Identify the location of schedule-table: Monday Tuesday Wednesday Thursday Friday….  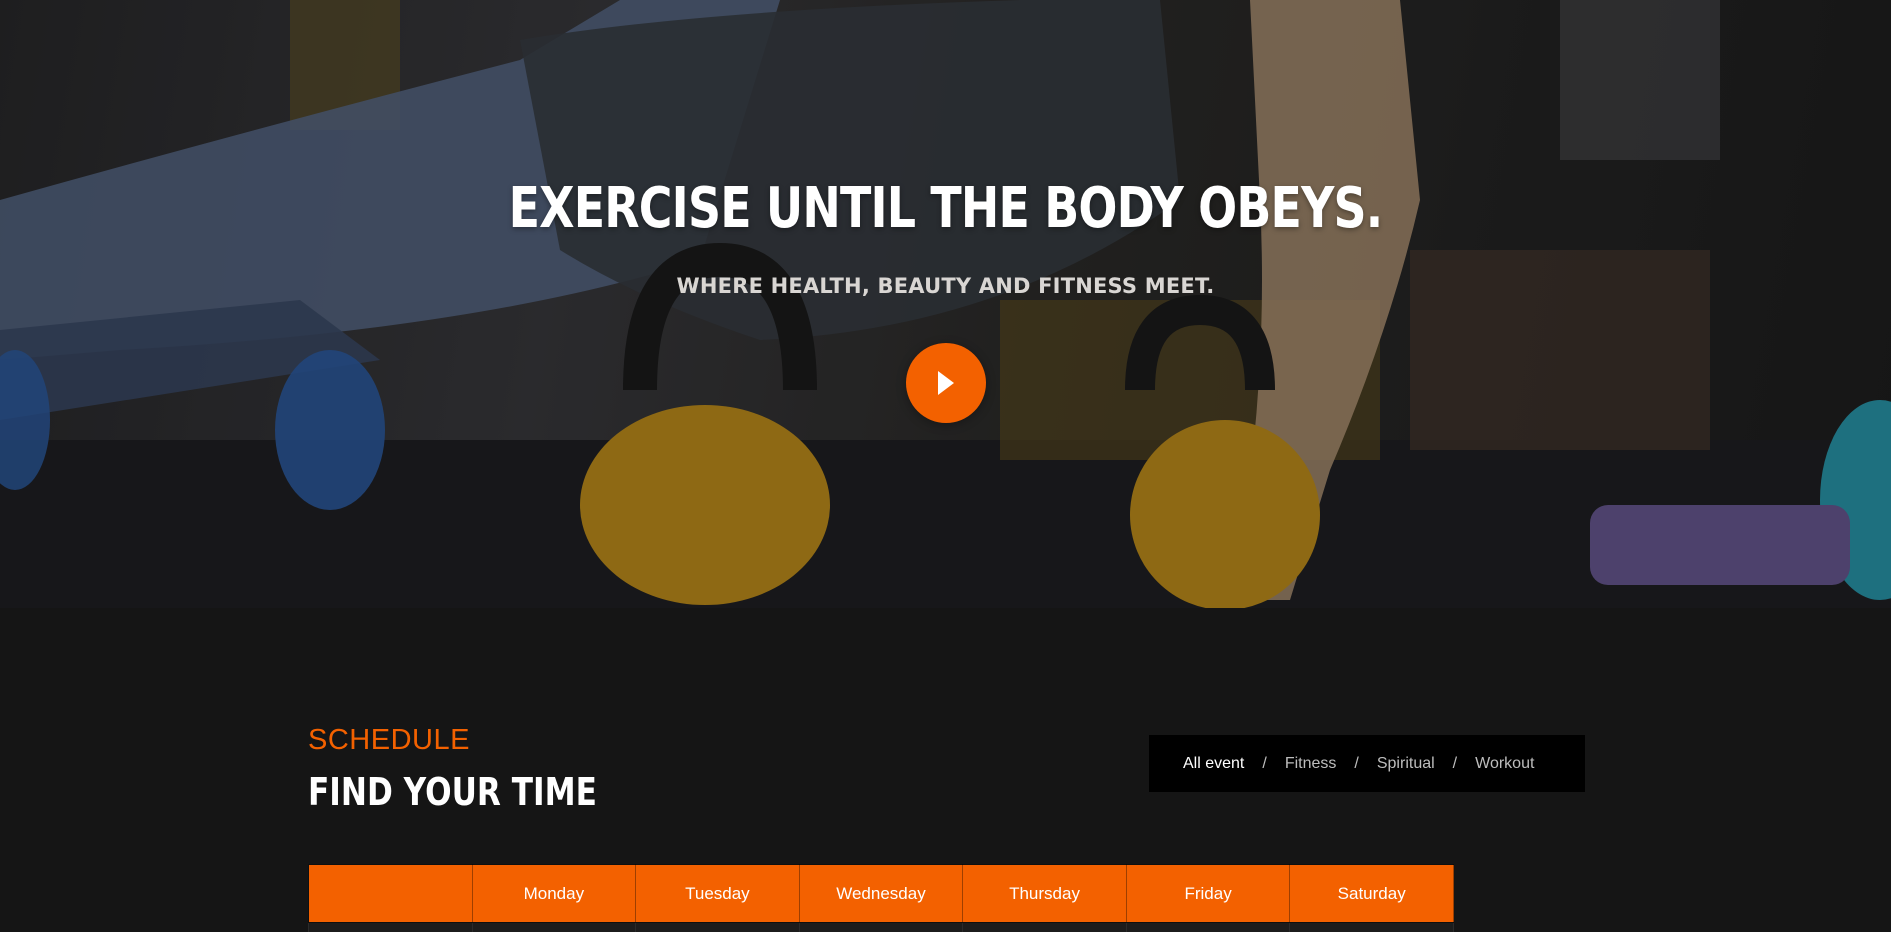
(881, 898).